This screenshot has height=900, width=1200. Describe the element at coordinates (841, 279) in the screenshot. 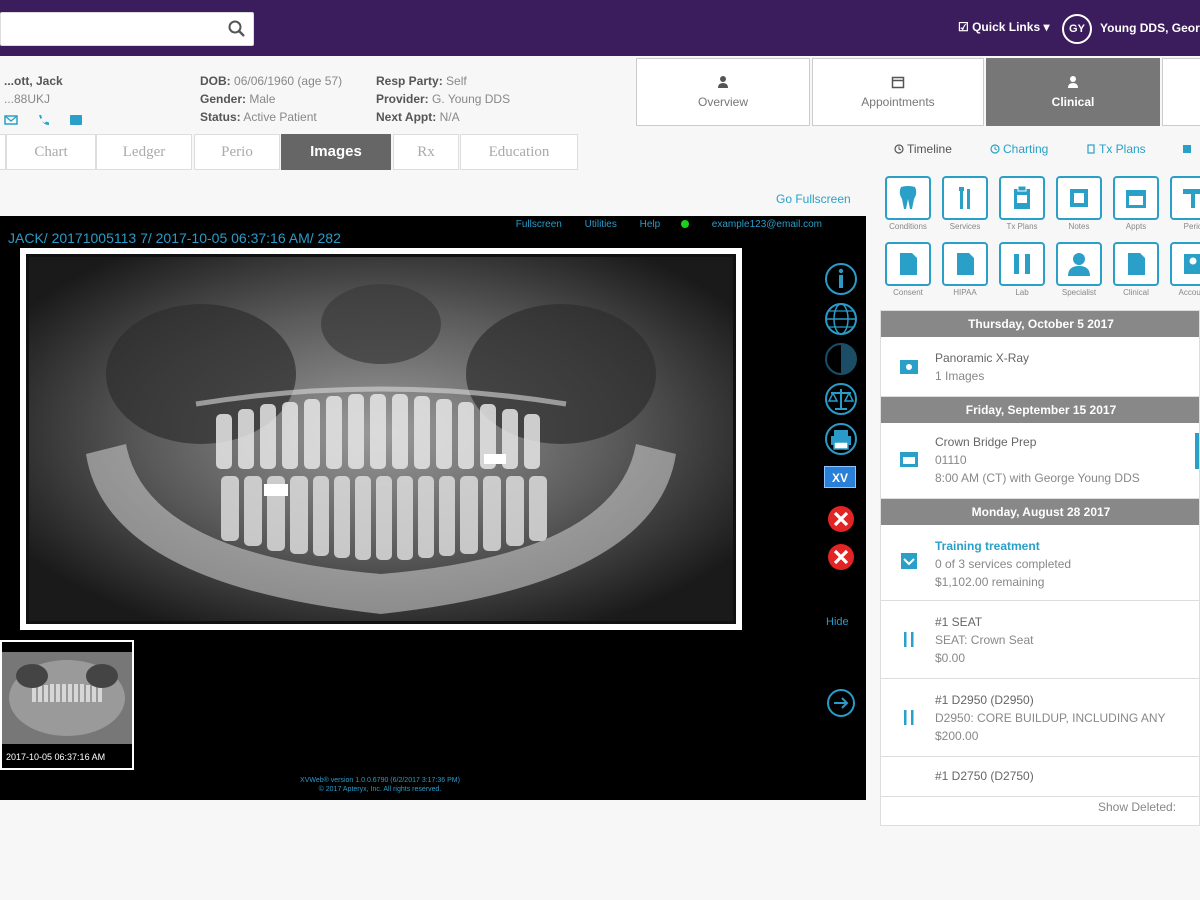

I see `info-icon` at that location.